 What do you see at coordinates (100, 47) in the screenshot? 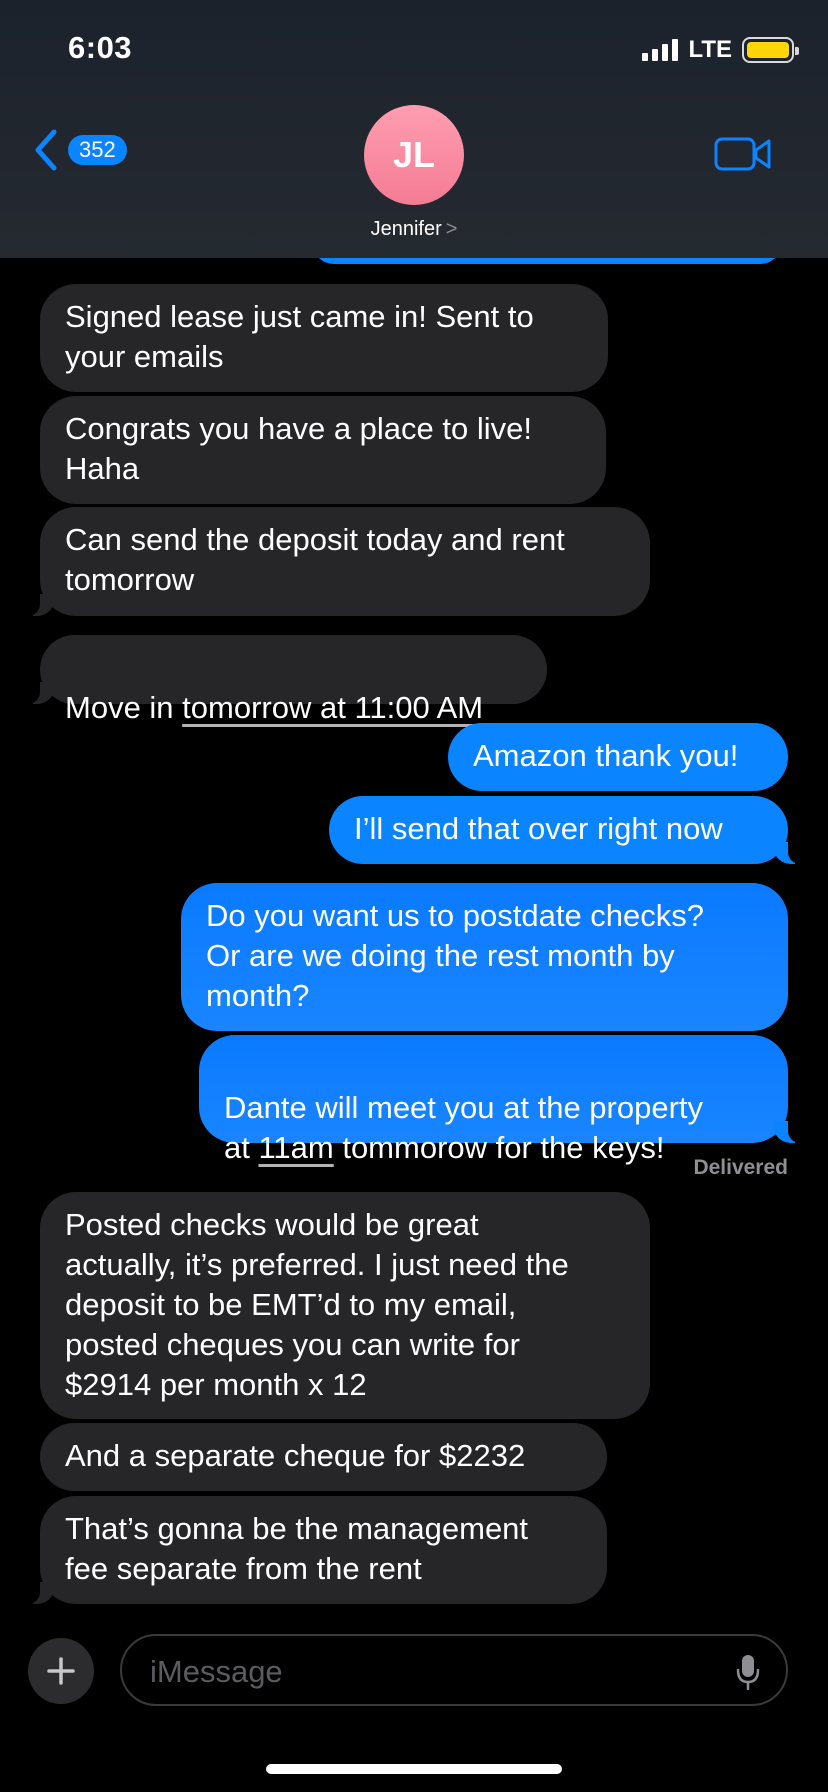
I see `status-time: 6:03` at bounding box center [100, 47].